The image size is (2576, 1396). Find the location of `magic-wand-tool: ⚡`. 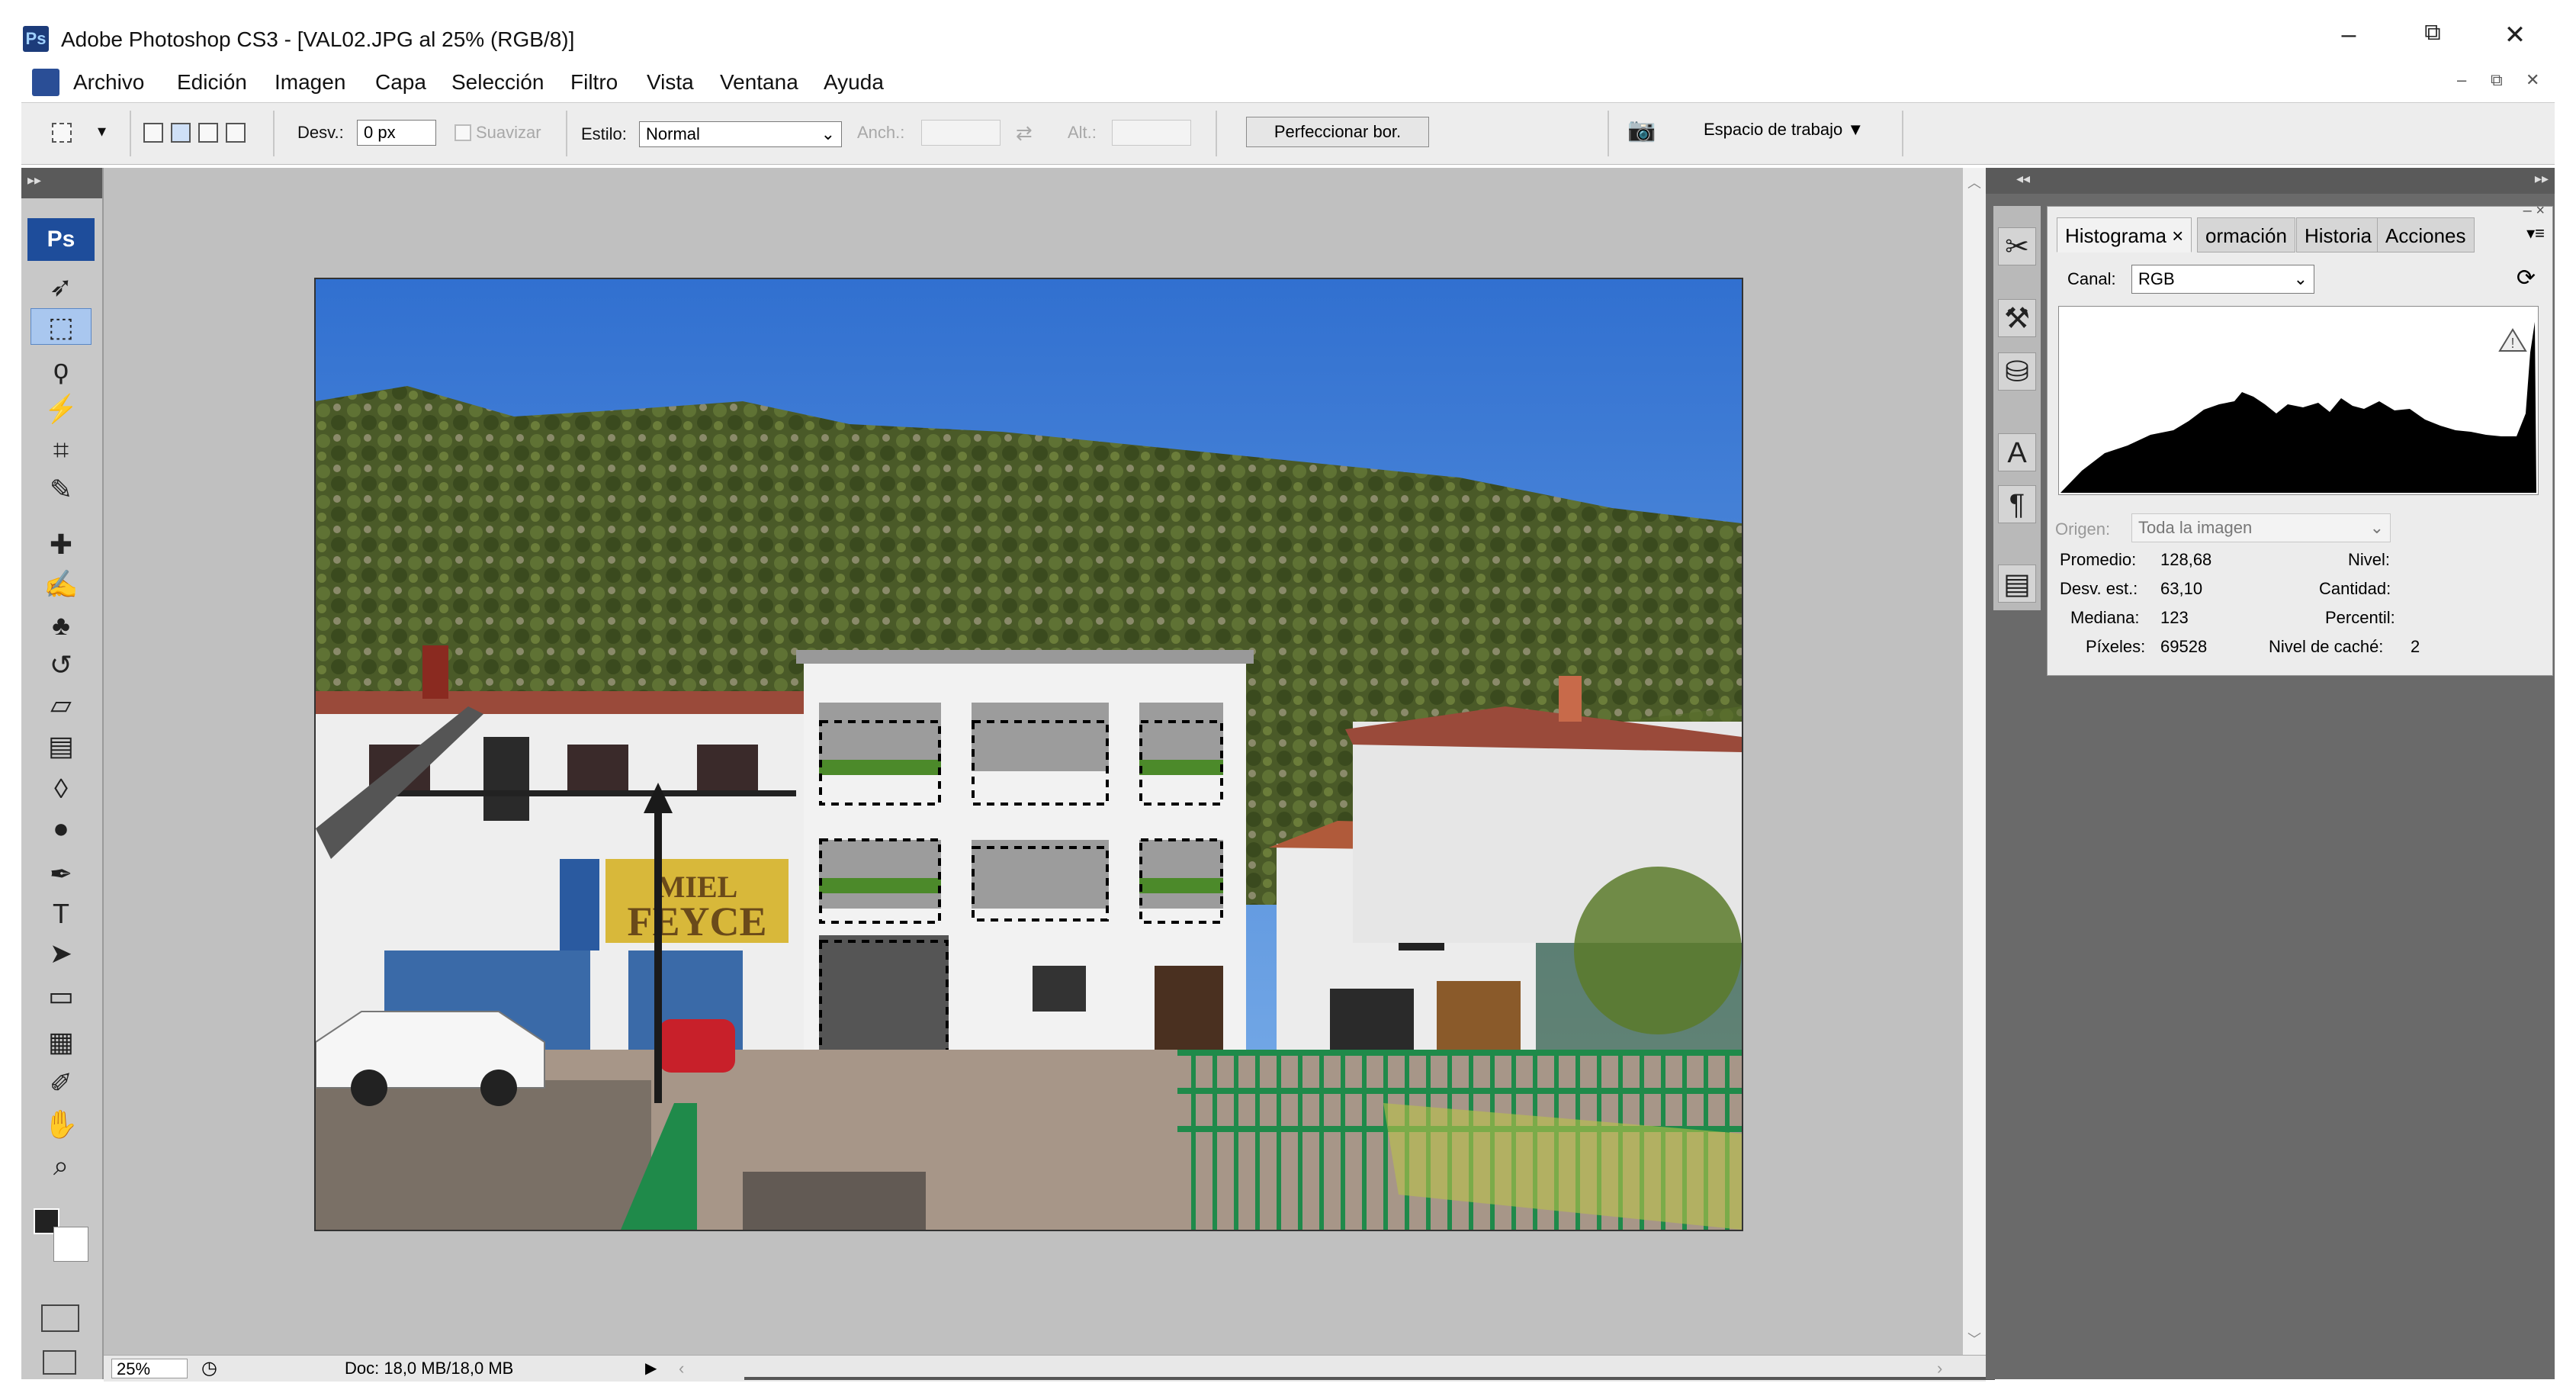

magic-wand-tool: ⚡ is located at coordinates (61, 409).